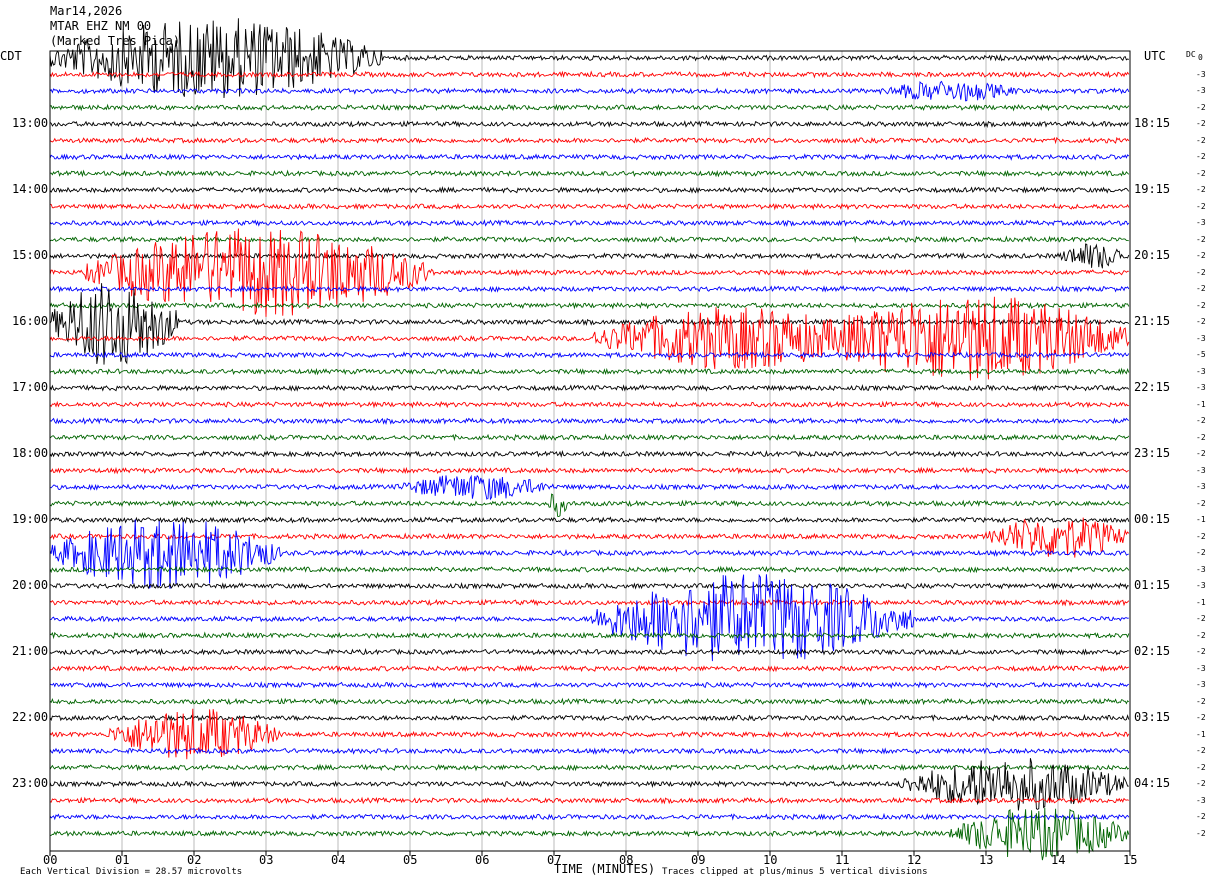 The width and height of the screenshot is (1210, 886). I want to click on x-tick-label-01: 01, so click(122, 860).